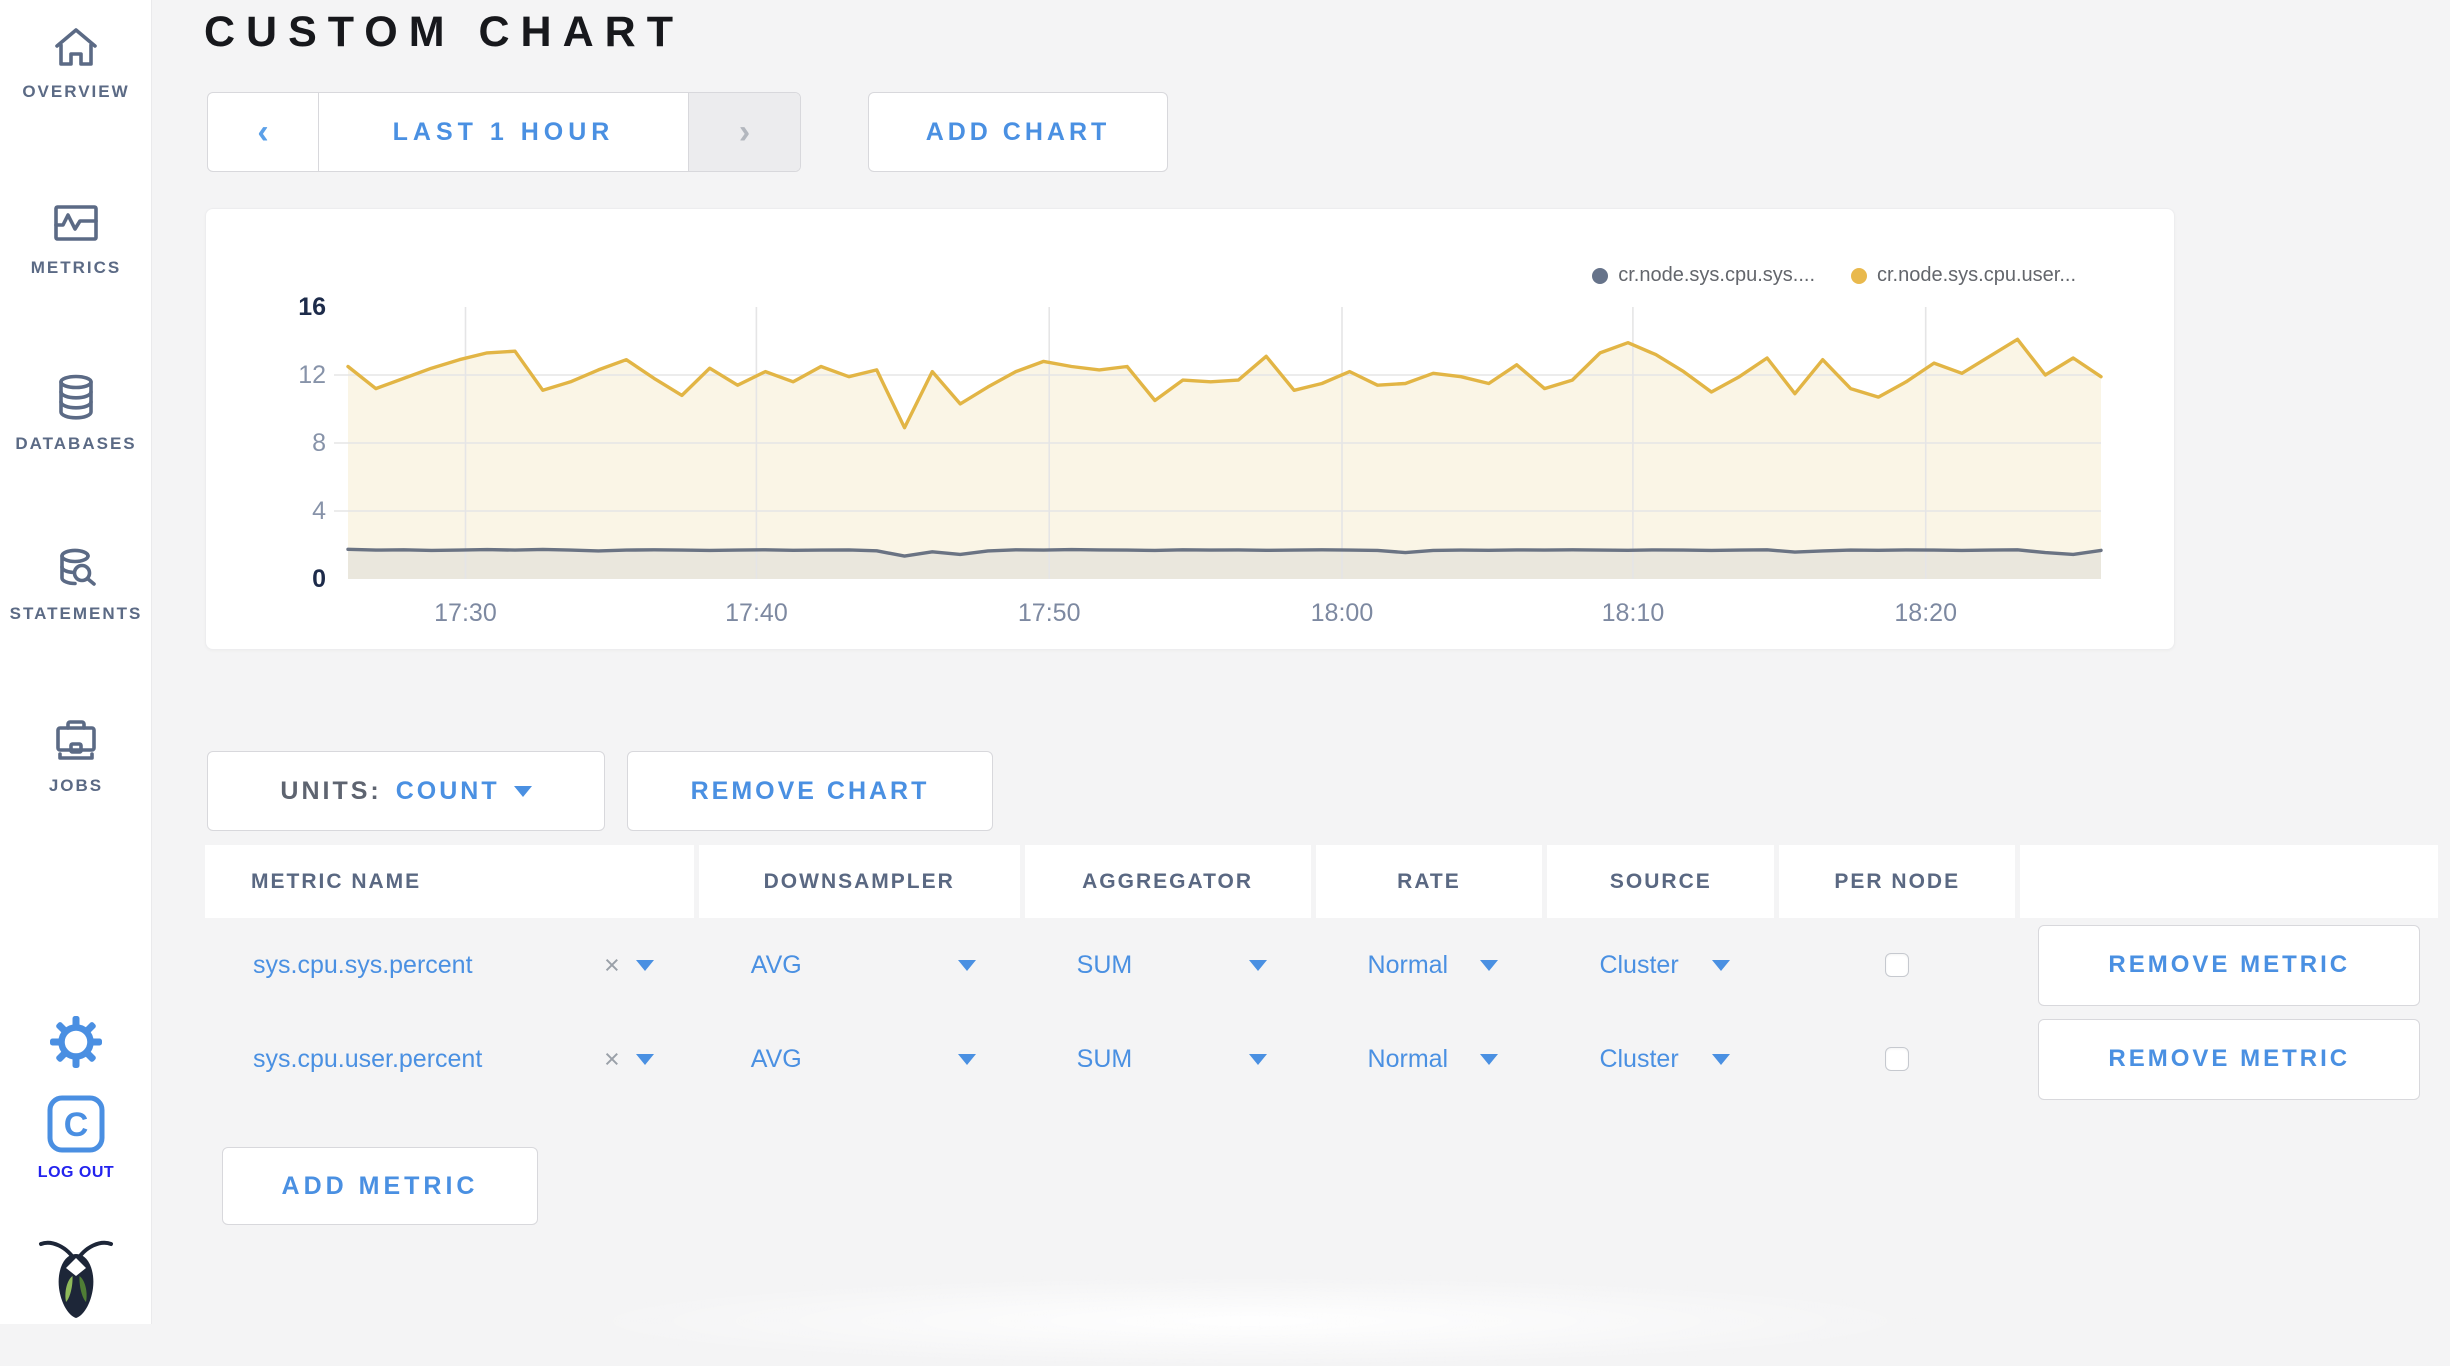  I want to click on bottom-scroll-shadow, so click(1250, 1321).